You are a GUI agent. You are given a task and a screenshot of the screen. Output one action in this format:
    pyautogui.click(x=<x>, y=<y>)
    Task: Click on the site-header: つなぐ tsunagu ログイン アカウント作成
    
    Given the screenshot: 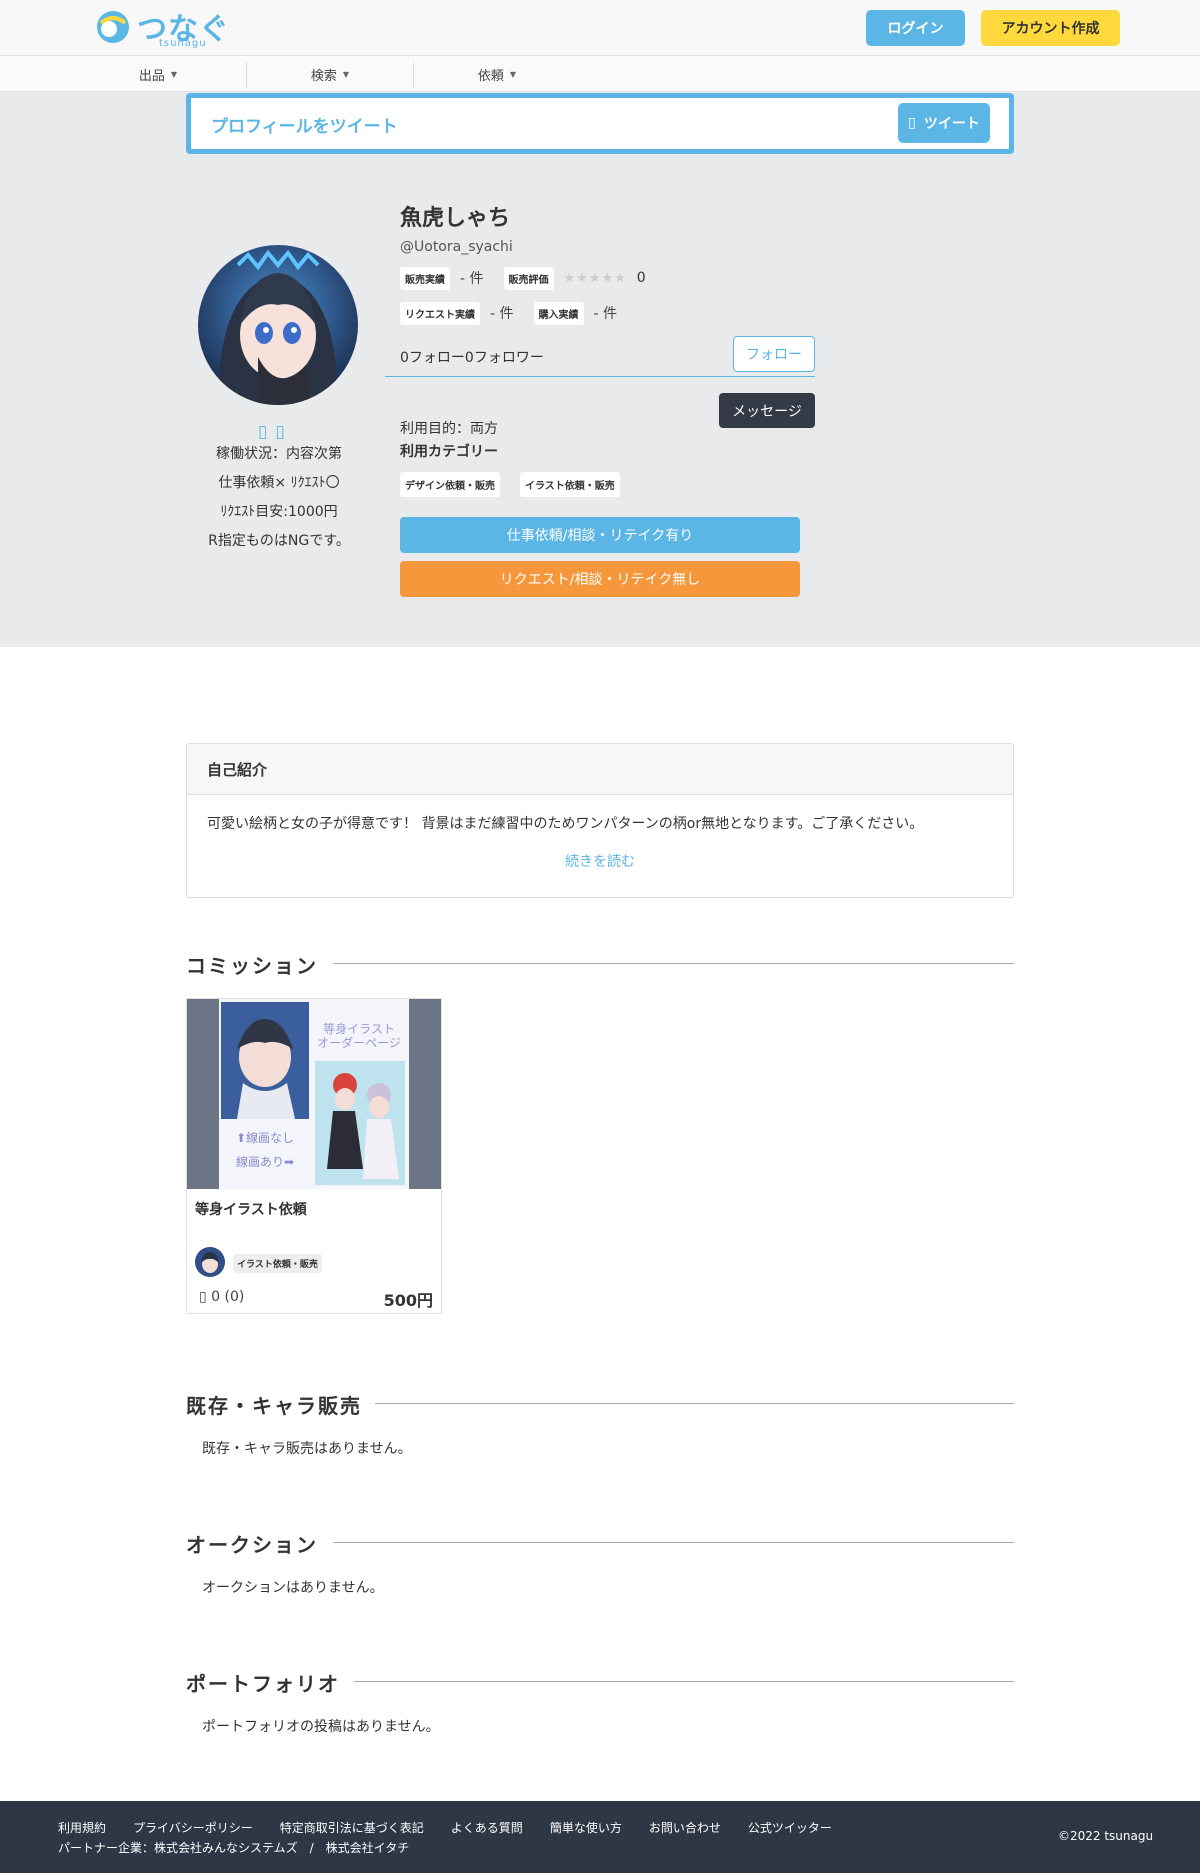 What is the action you would take?
    pyautogui.click(x=600, y=28)
    